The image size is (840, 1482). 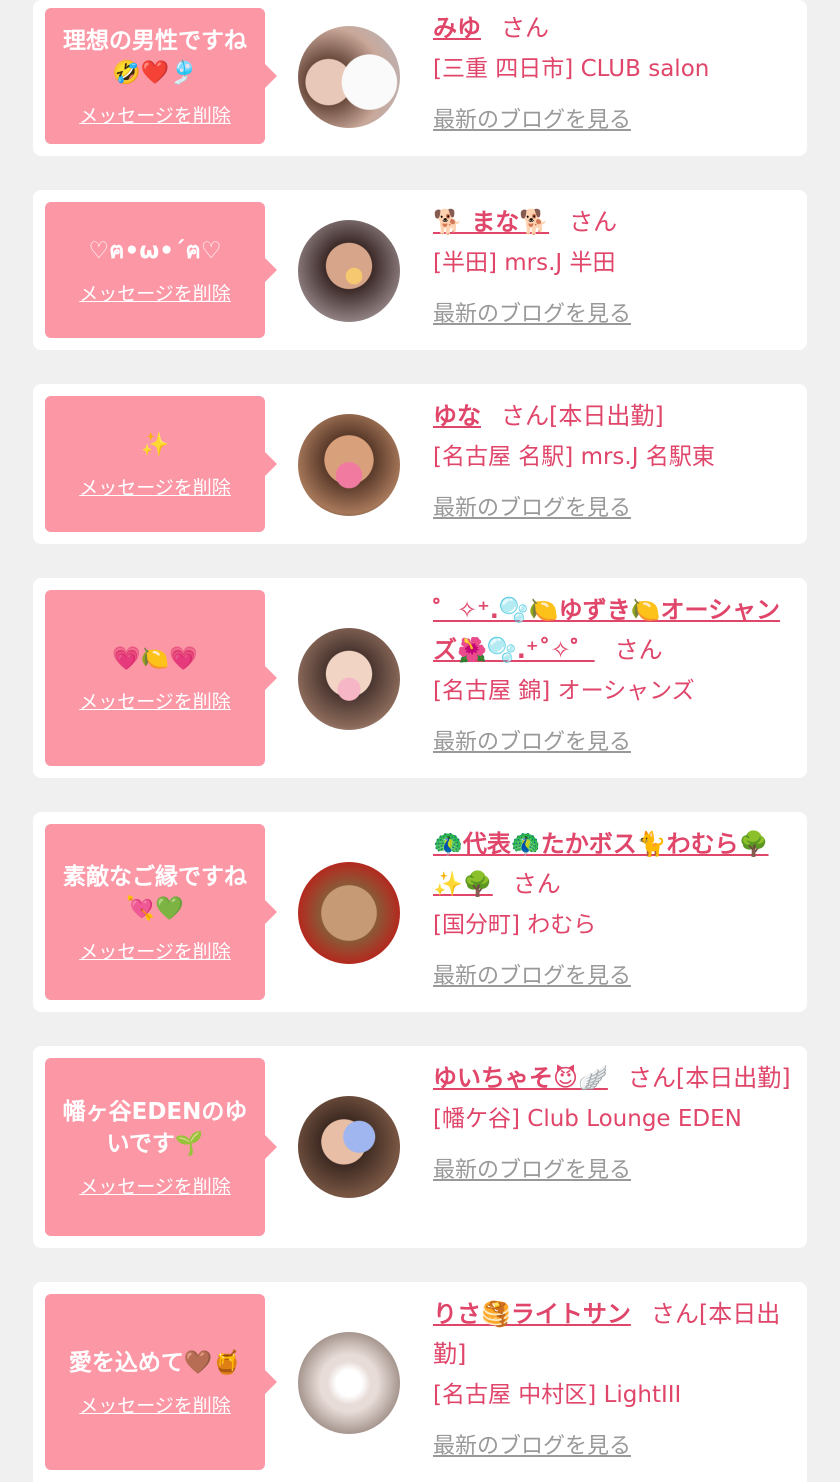 I want to click on profile-name-link: 🐕 まな🐕, so click(x=491, y=222).